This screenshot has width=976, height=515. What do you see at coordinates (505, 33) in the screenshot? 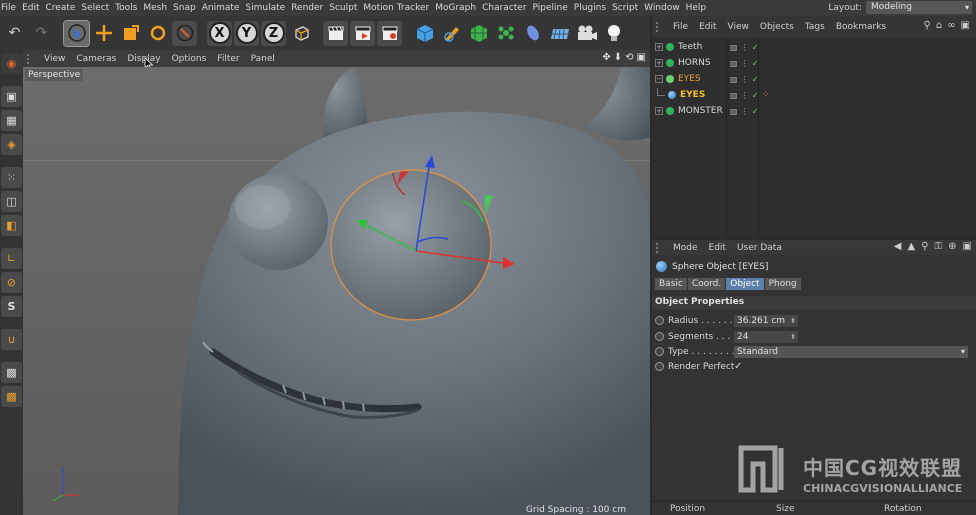
I see `cloner-button` at bounding box center [505, 33].